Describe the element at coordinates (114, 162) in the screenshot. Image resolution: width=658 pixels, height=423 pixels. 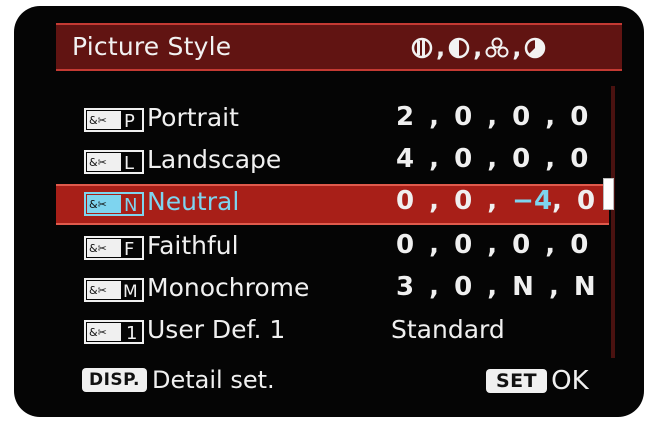
I see `picture-style-landscape-icon: &✂ L` at that location.